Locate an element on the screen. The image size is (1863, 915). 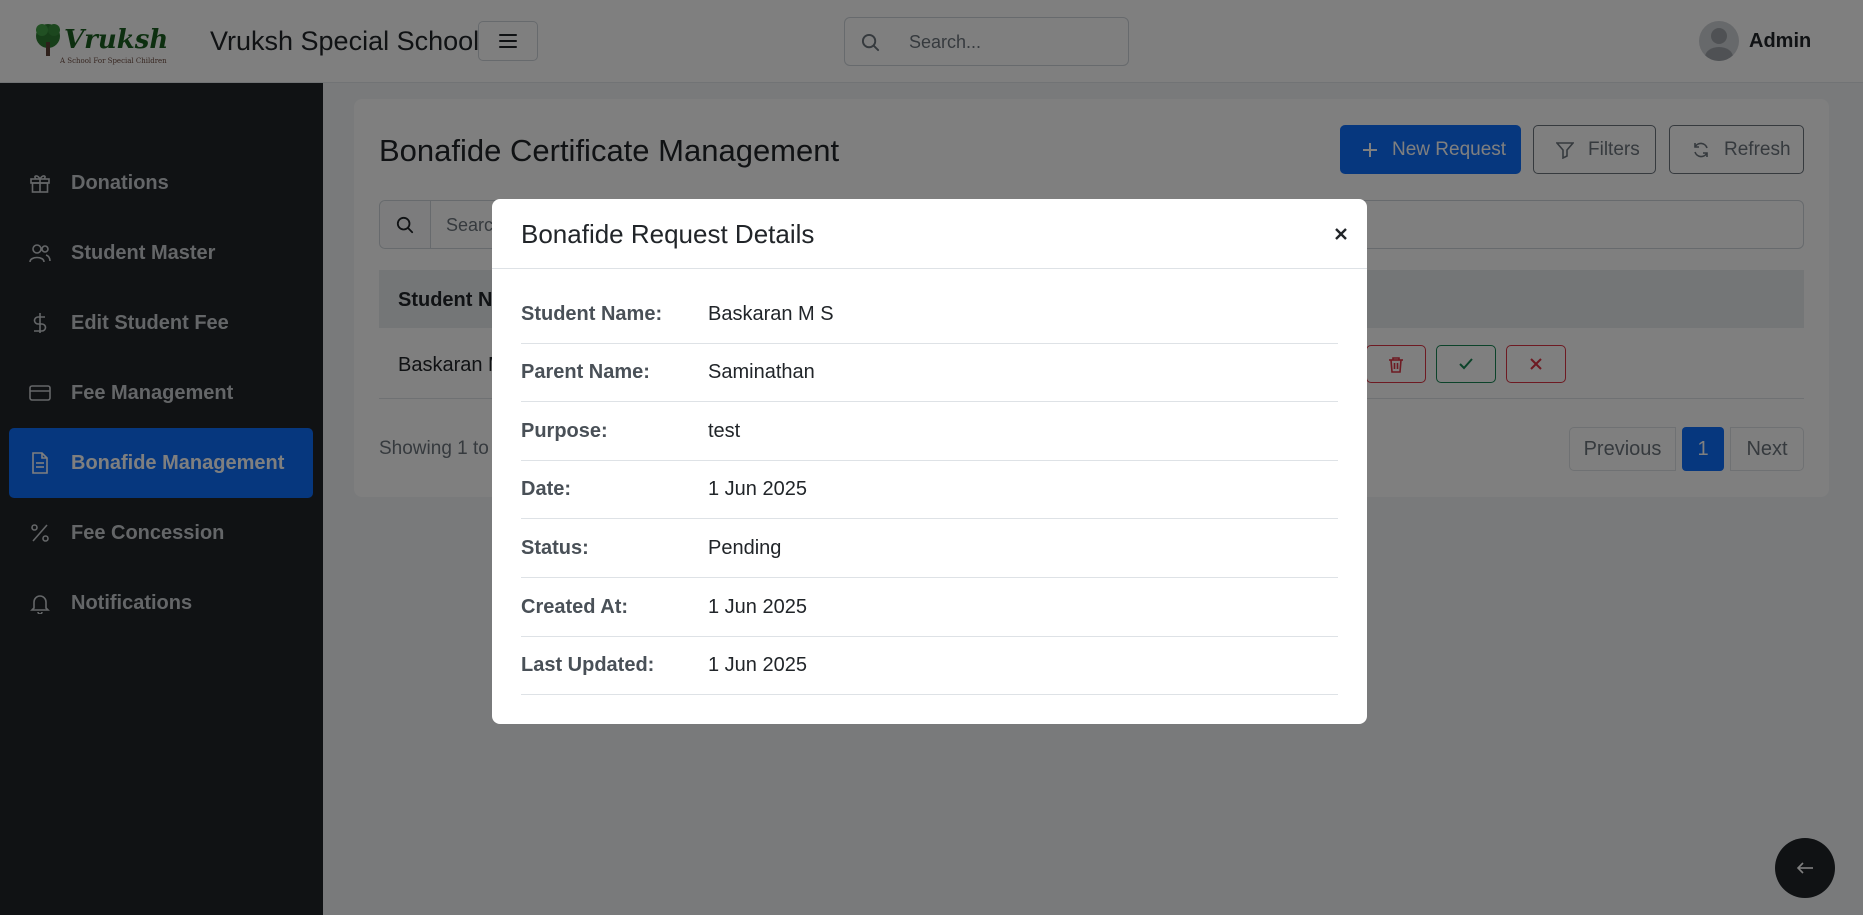
detail-label: Parent Name: is located at coordinates (585, 372).